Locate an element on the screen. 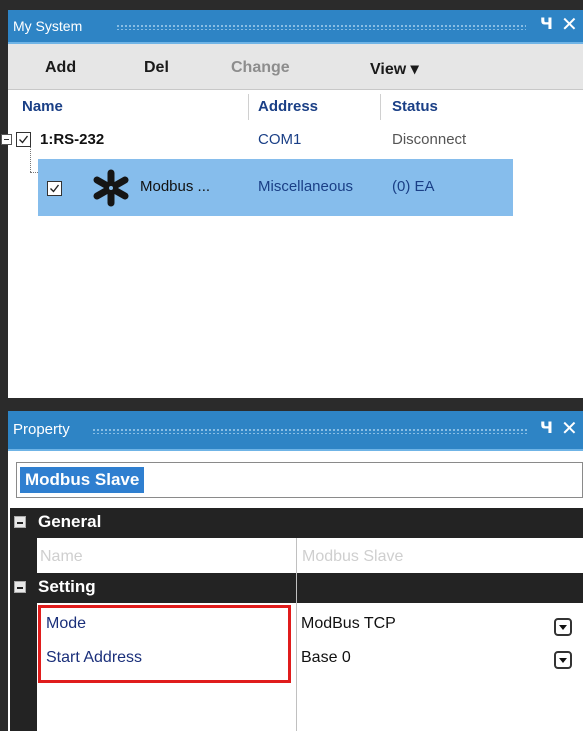 Image resolution: width=583 pixels, height=731 pixels. property-titlebar: Property Ч ✕ is located at coordinates (295, 431).